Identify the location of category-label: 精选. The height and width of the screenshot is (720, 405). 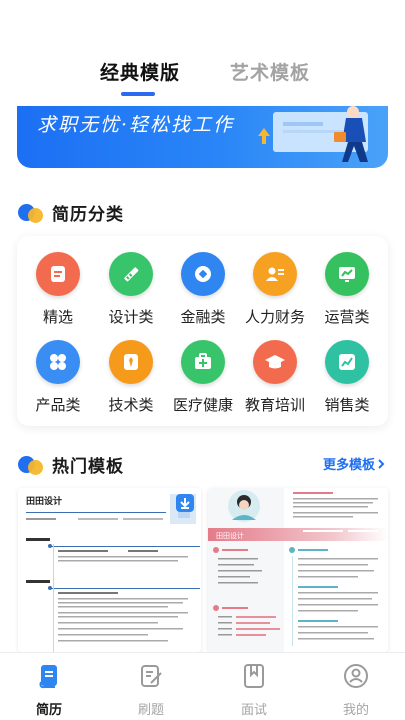
(57, 317).